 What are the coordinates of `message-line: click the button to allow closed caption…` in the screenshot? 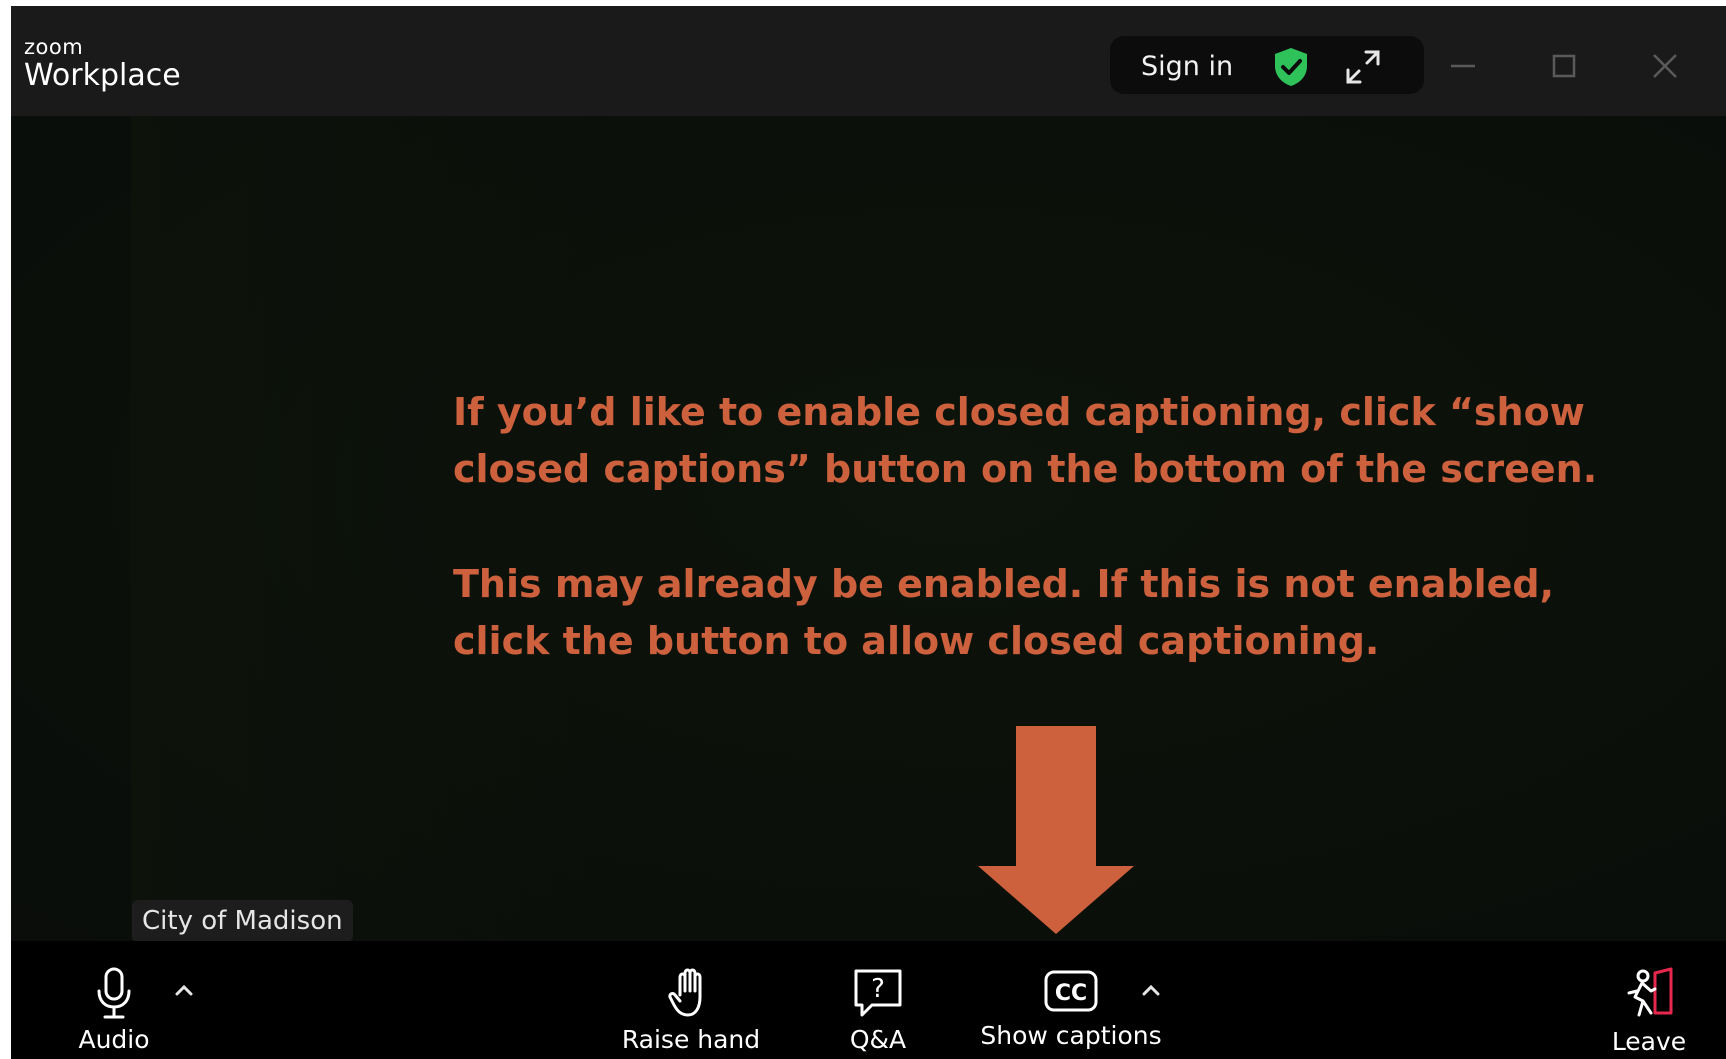 It's located at (916, 641).